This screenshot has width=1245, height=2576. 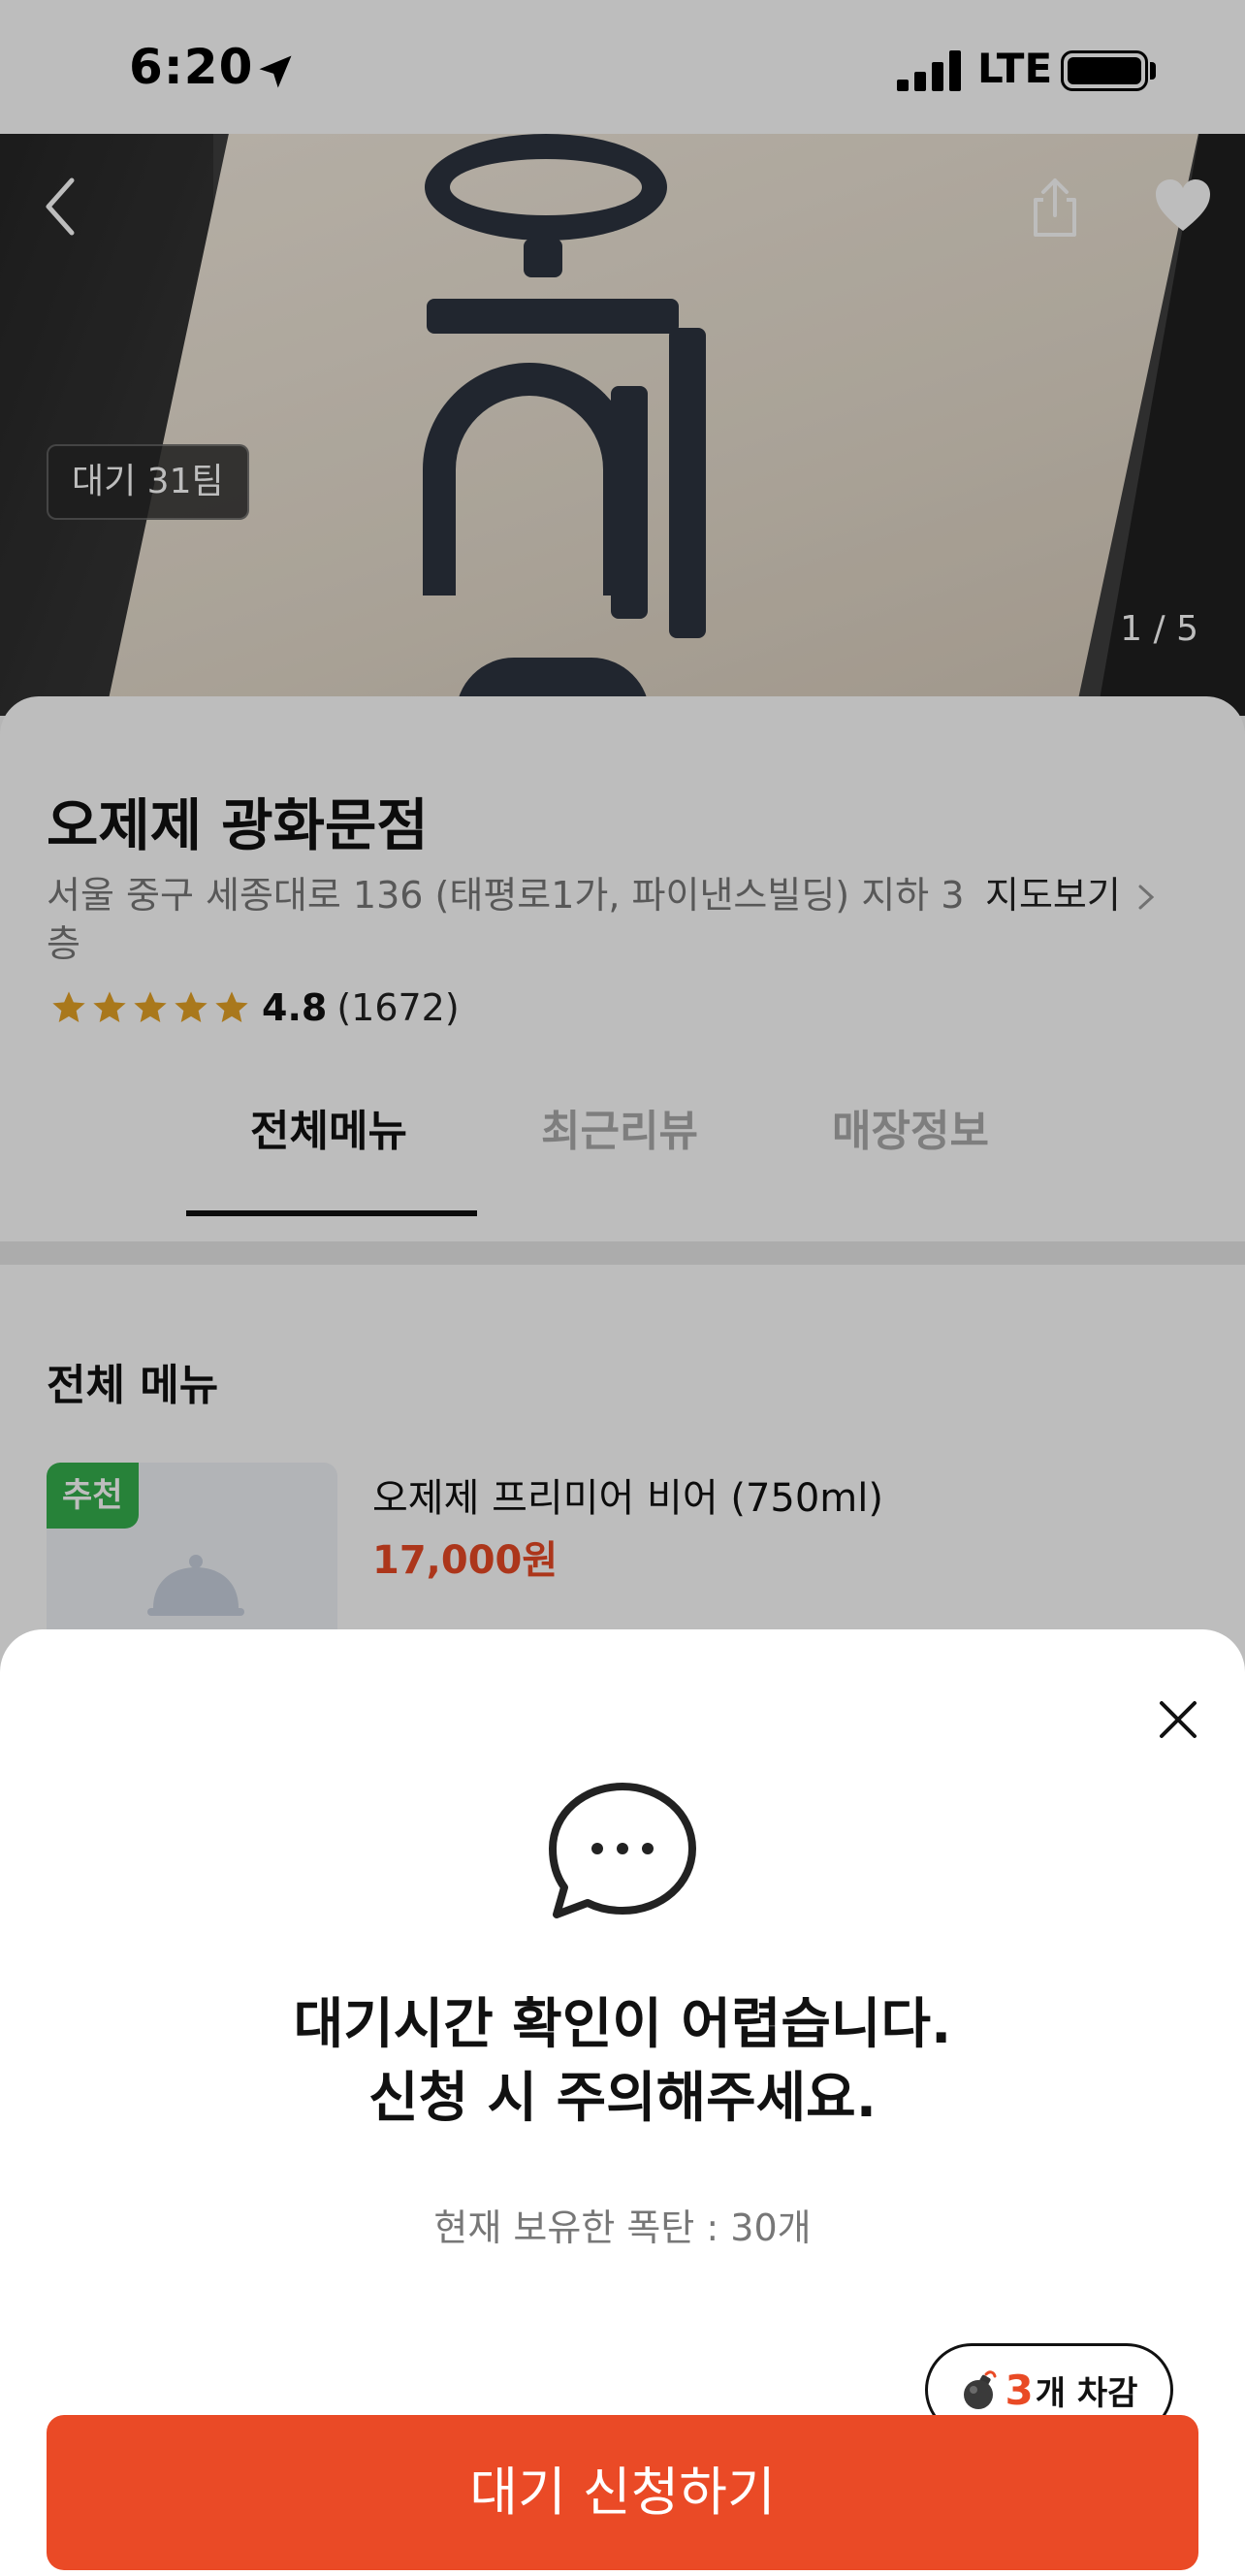 I want to click on apply-wait-button: 대기 신청하기, so click(x=622, y=2492).